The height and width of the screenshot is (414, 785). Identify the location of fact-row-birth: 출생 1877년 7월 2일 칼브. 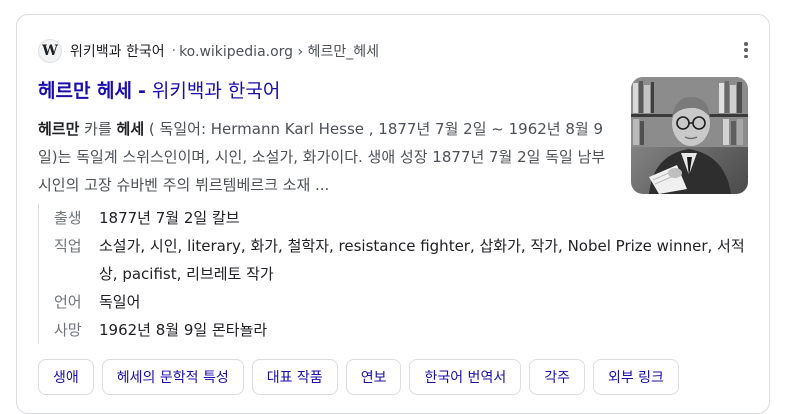
(394, 218).